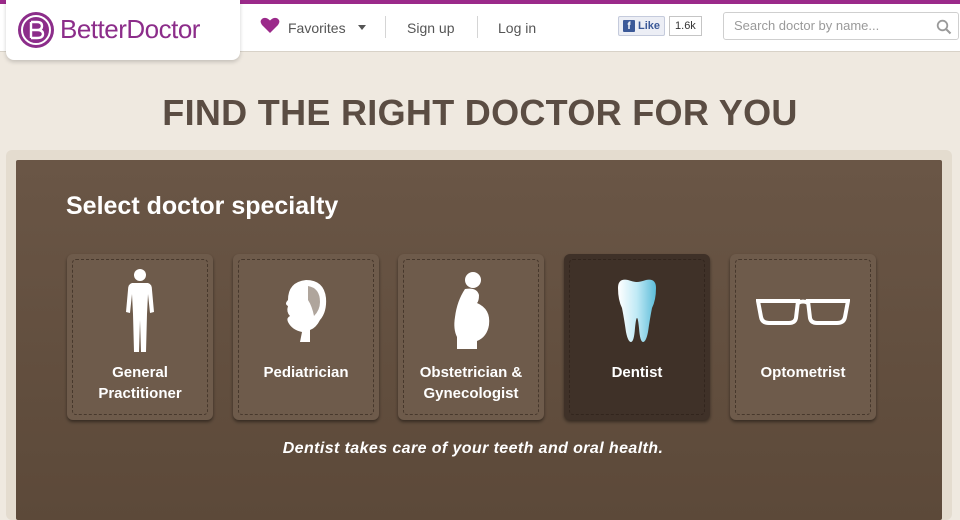 The image size is (960, 520). Describe the element at coordinates (317, 27) in the screenshot. I see `favorites-label: Favorites` at that location.